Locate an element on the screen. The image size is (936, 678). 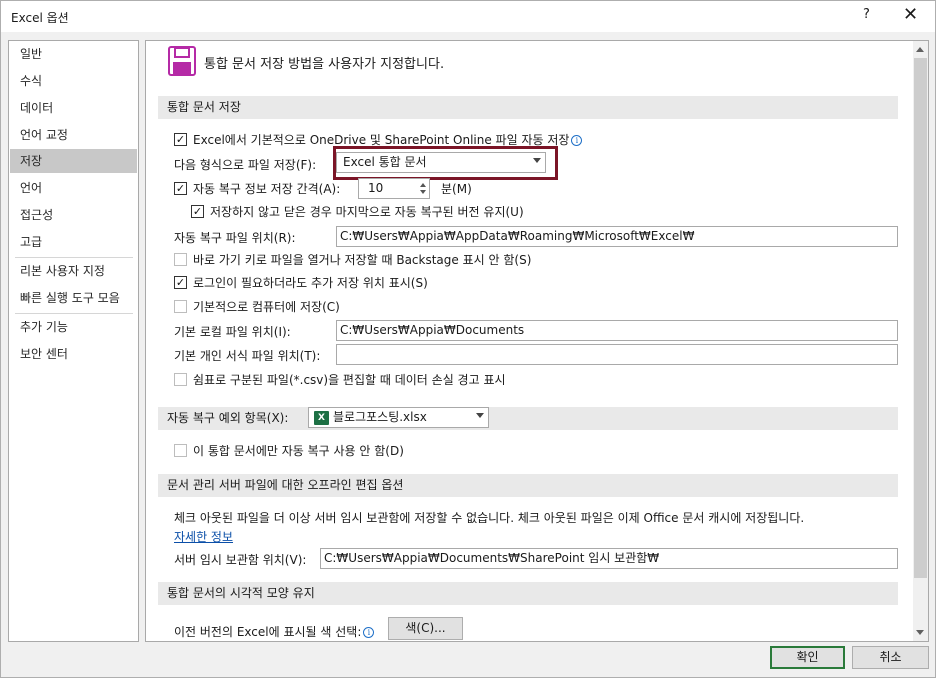
spin-up-icon is located at coordinates (423, 185).